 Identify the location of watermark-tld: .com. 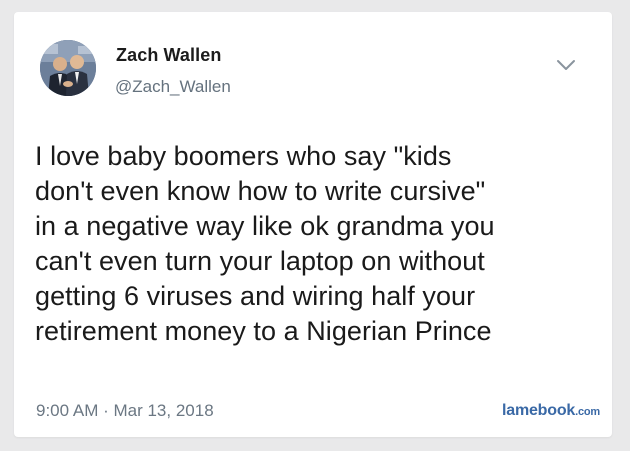
(587, 412).